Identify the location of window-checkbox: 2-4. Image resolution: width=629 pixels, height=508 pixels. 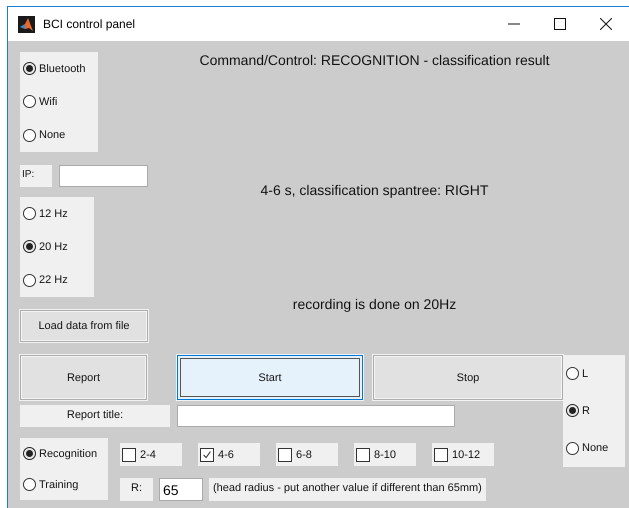
(151, 454).